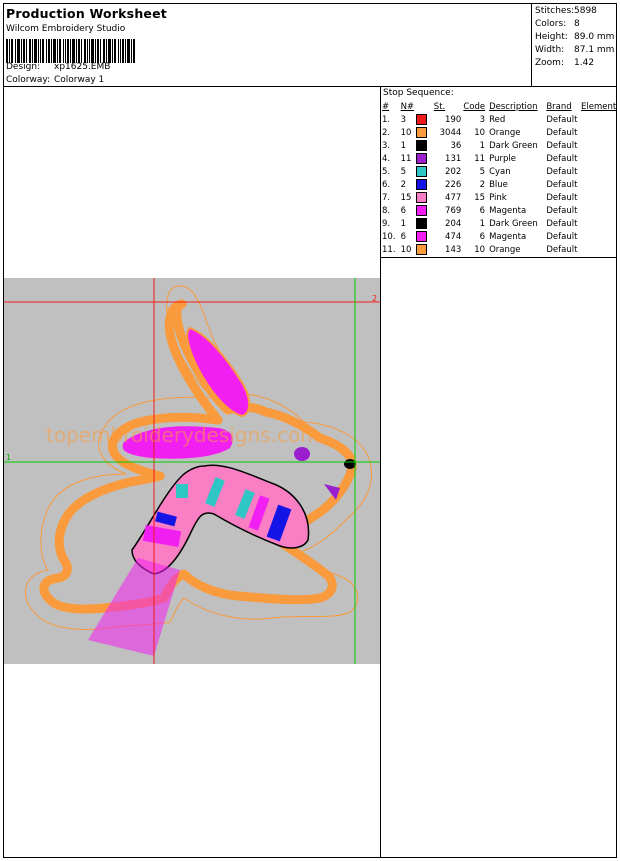  Describe the element at coordinates (386, 197) in the screenshot. I see `row-index: 7.` at that location.